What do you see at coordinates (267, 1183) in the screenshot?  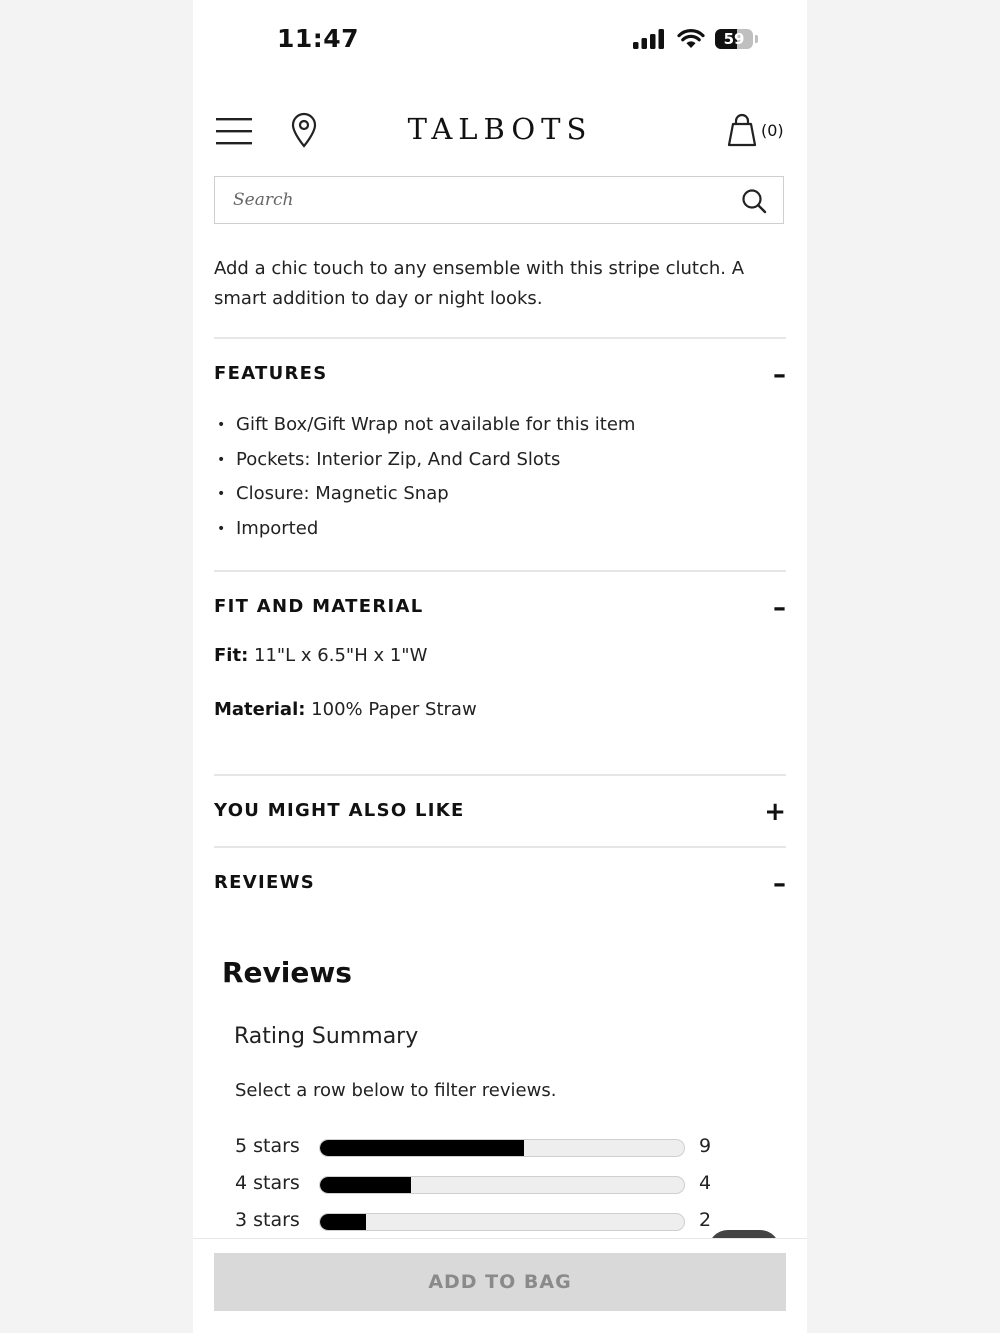 I see `rating-label: 4 stars` at bounding box center [267, 1183].